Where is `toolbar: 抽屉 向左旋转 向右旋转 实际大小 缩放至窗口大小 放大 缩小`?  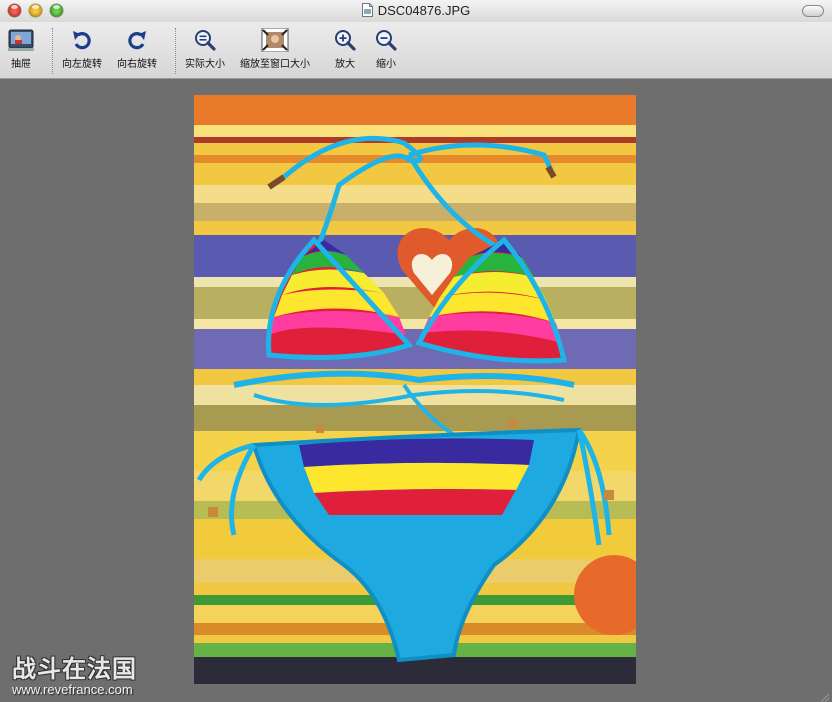 toolbar: 抽屉 向左旋转 向右旋转 实际大小 缩放至窗口大小 放大 缩小 is located at coordinates (416, 50).